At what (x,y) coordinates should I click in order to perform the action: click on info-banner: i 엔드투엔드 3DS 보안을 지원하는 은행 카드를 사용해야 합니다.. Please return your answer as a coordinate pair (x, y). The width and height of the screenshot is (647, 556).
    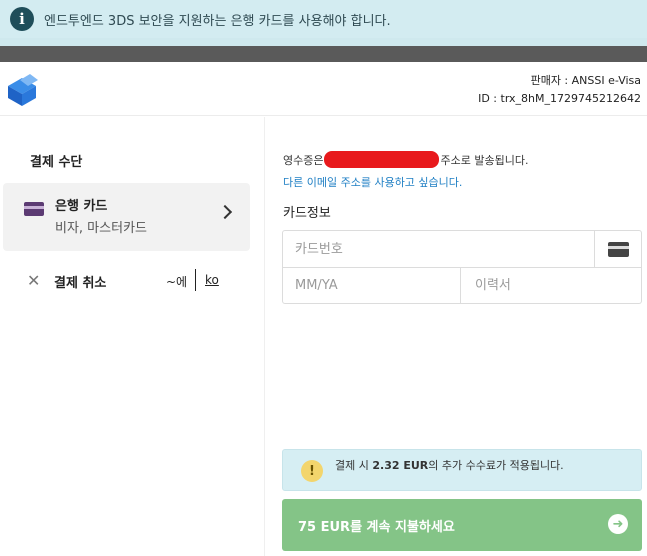
    Looking at the image, I should click on (323, 19).